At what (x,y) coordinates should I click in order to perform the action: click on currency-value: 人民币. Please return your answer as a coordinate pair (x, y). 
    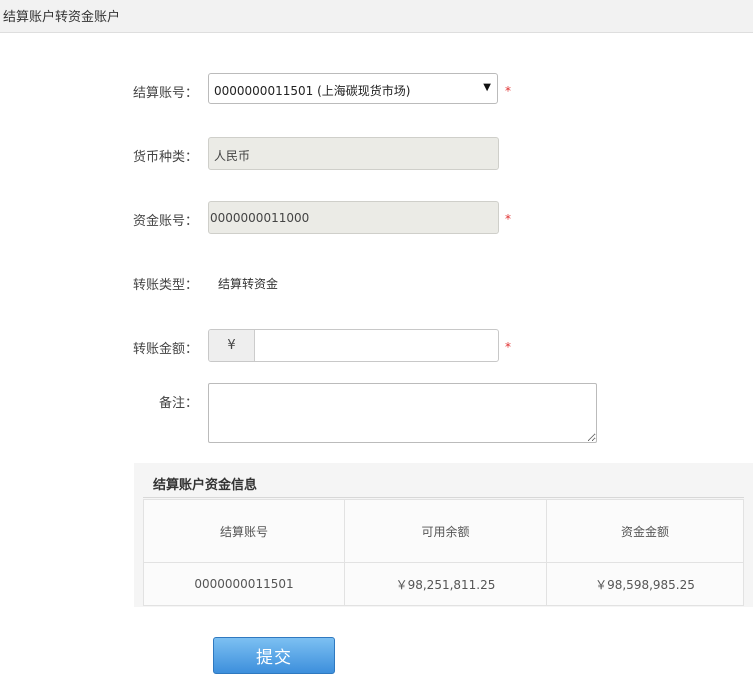
    Looking at the image, I should click on (232, 156).